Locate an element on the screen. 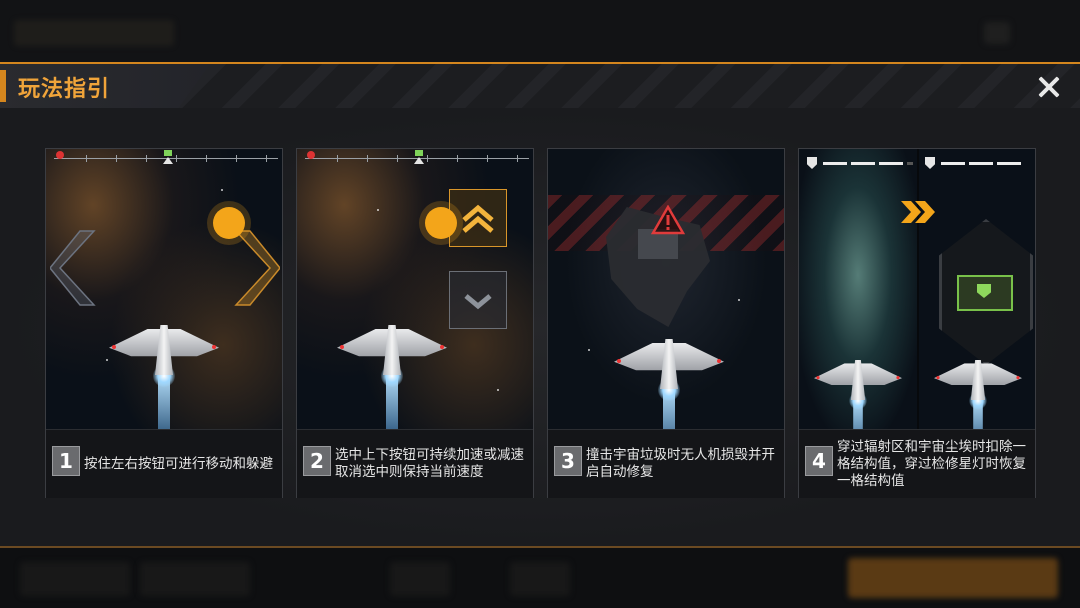 This screenshot has width=1080, height=608. guide-card-4: 4 穿过辐射区和宇宙尘埃时扣除一格结构值，穿过检修星灯时恢复一格结构值 is located at coordinates (917, 323).